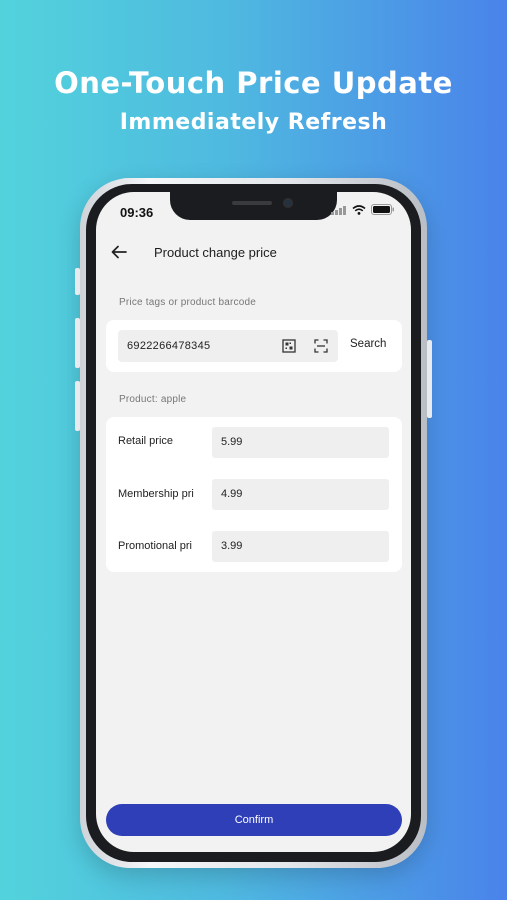 The height and width of the screenshot is (900, 507). What do you see at coordinates (169, 346) in the screenshot?
I see `barcode-value: 6922266478345` at bounding box center [169, 346].